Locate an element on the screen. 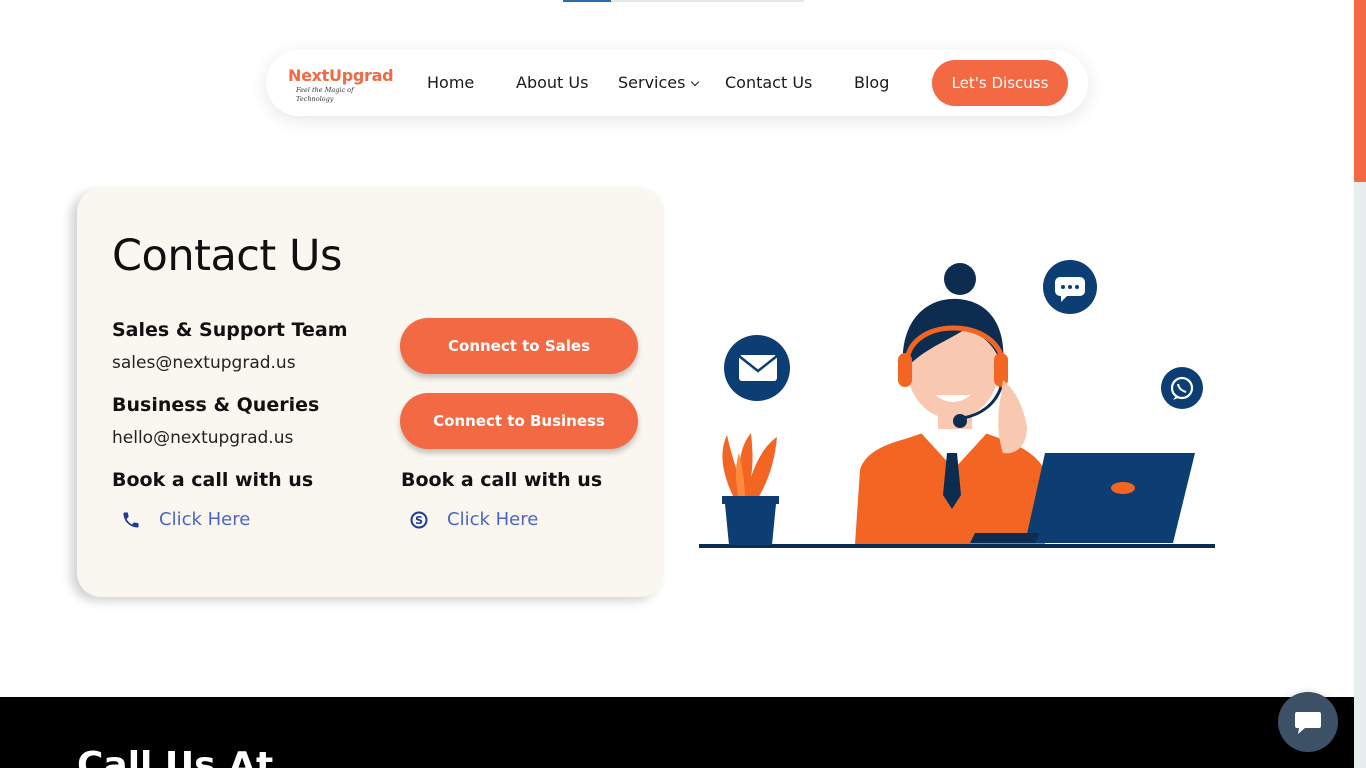  whatsapp-icon is located at coordinates (1182, 388).